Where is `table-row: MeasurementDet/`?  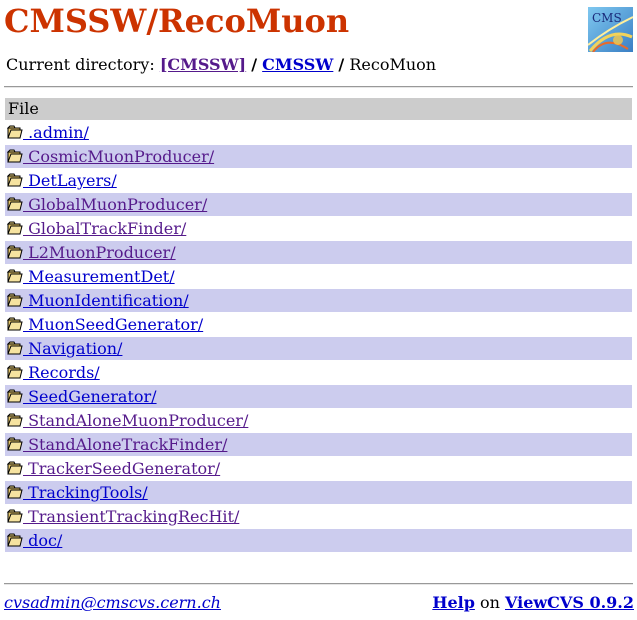
table-row: MeasurementDet/ is located at coordinates (318, 276).